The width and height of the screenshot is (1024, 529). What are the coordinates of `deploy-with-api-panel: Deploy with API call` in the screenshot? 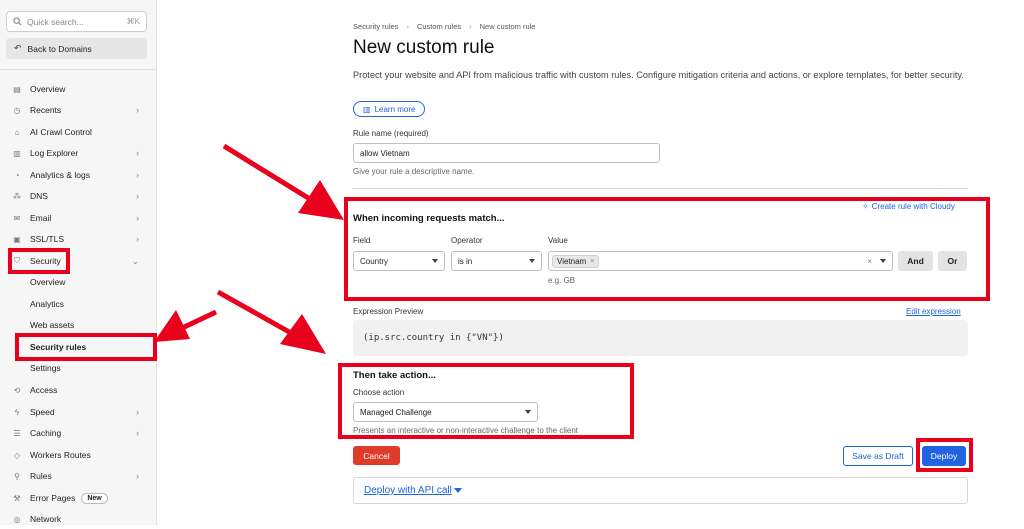 It's located at (660, 490).